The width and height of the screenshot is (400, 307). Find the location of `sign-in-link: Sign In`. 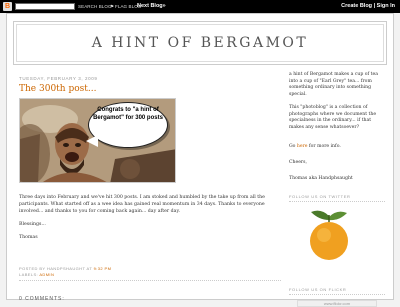

sign-in-link: Sign In is located at coordinates (386, 6).